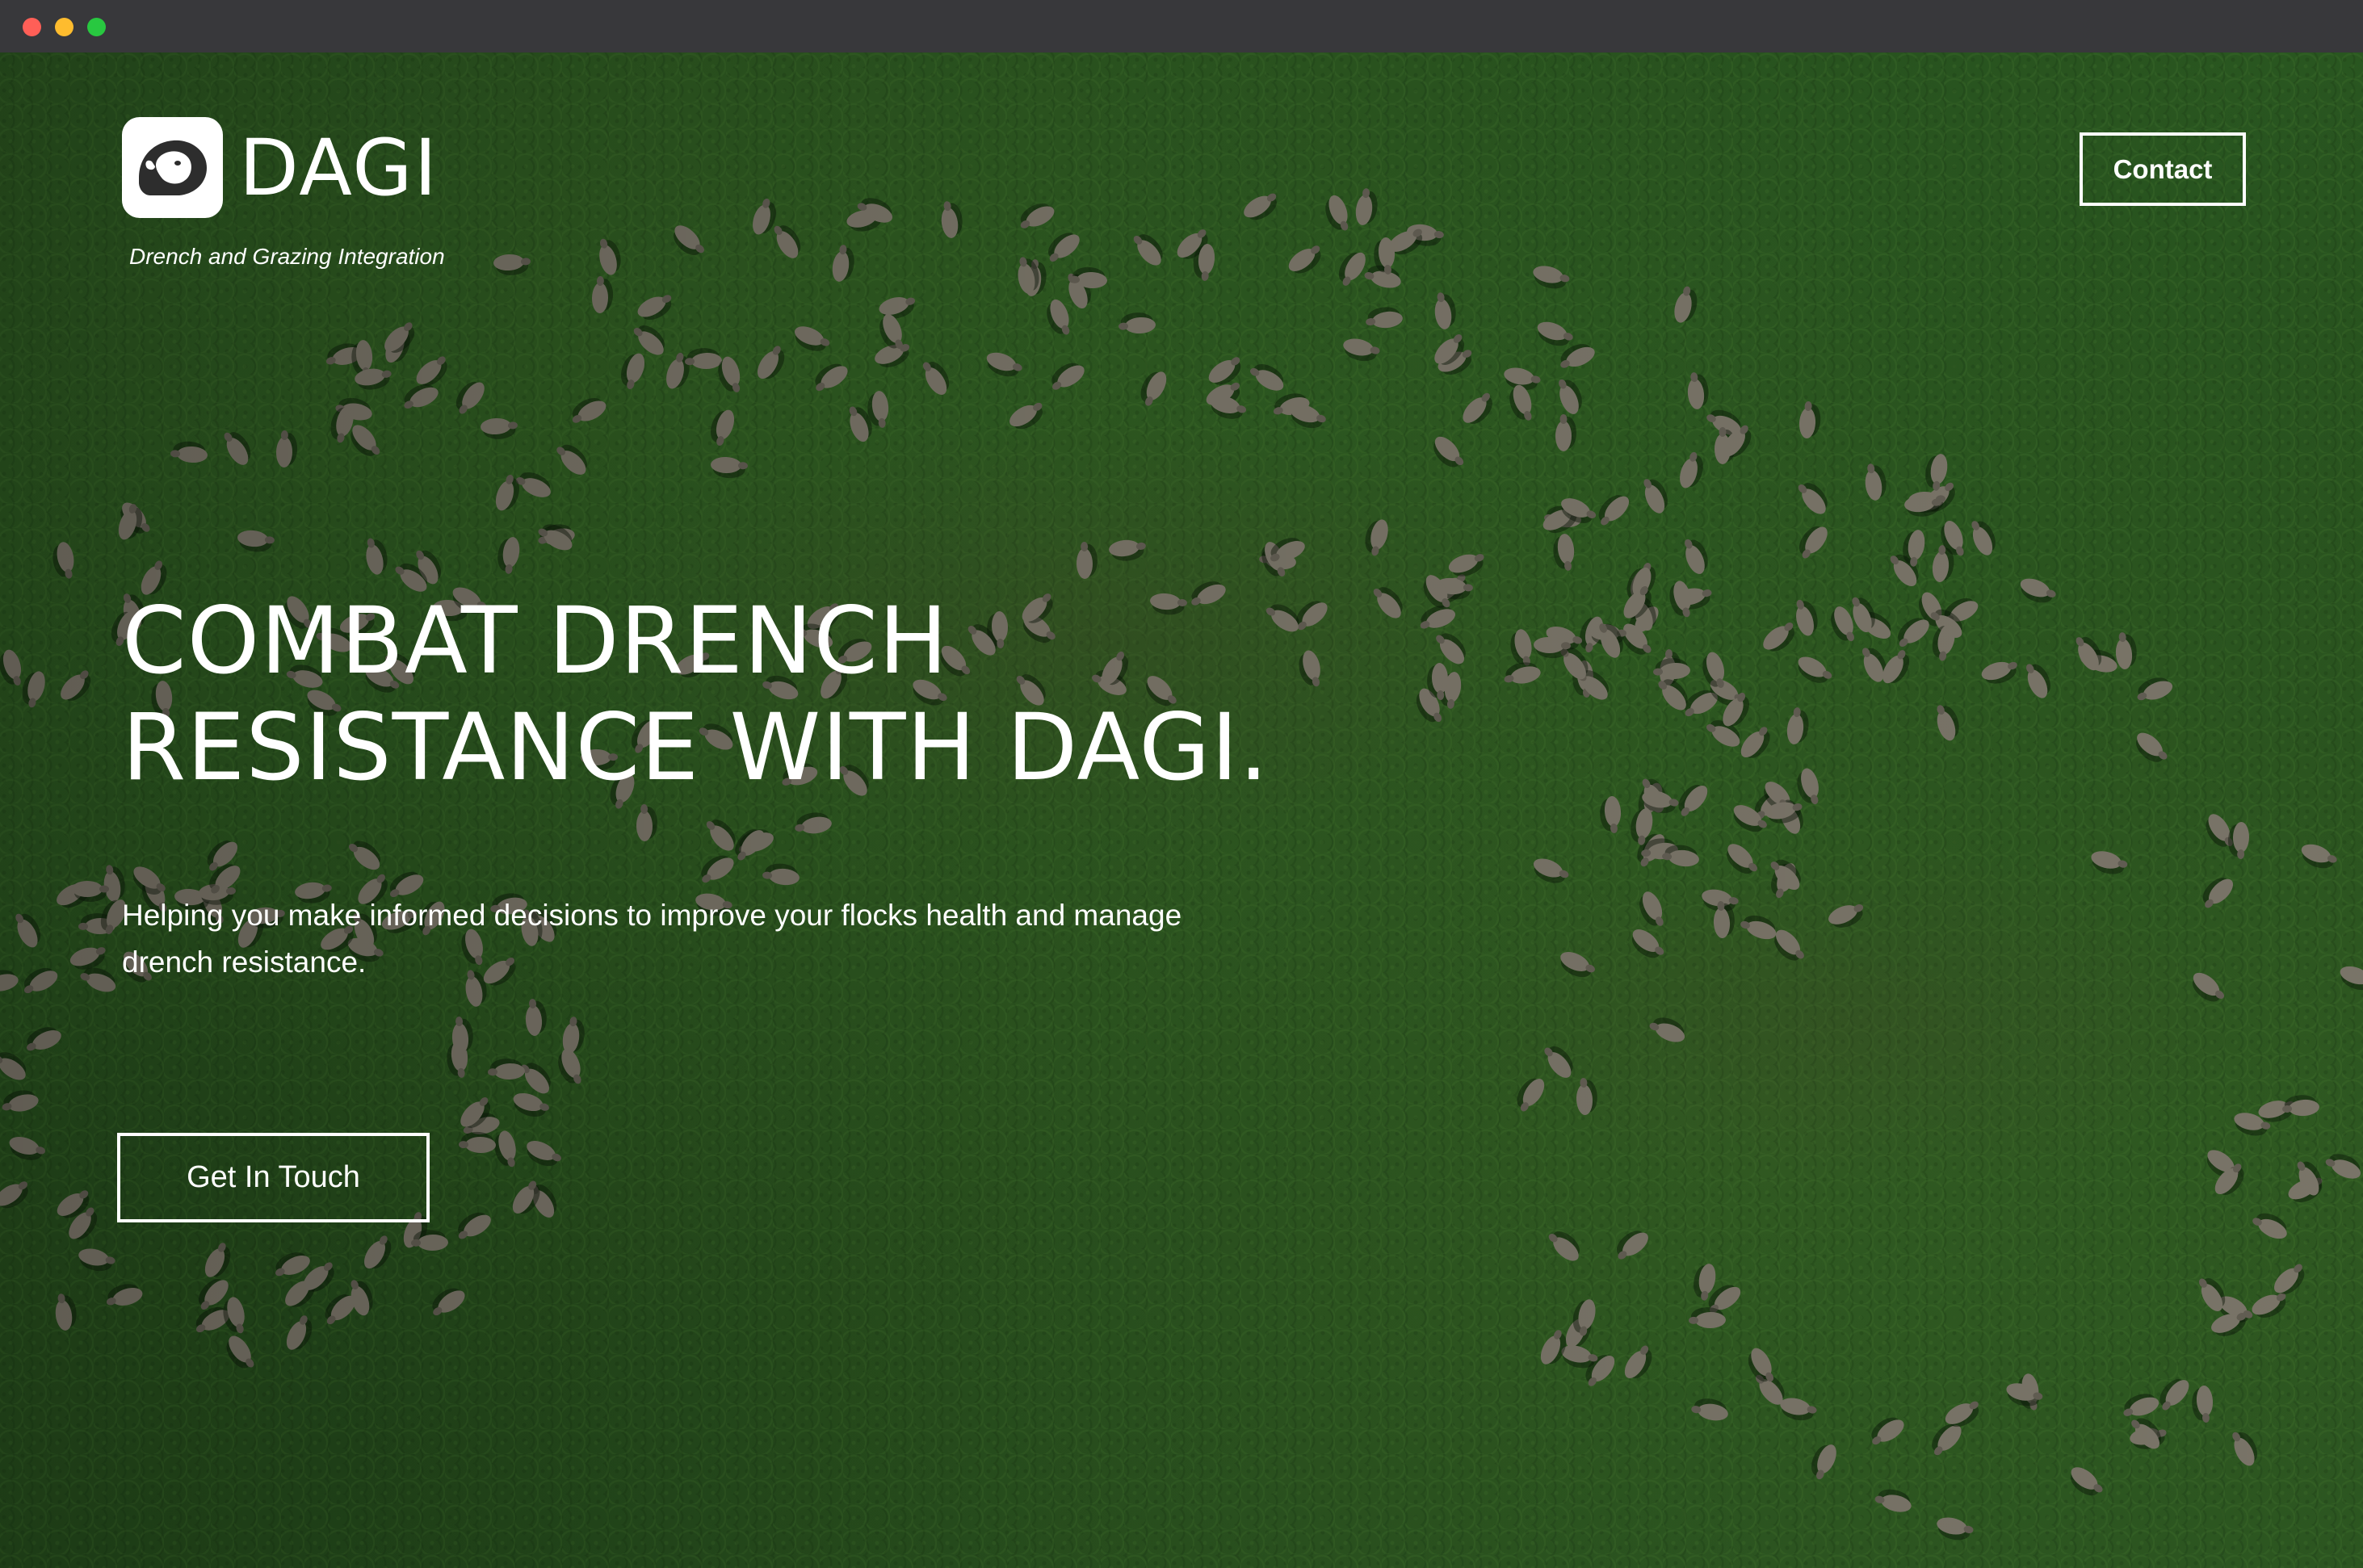  What do you see at coordinates (96, 27) in the screenshot?
I see `zoom-window-button` at bounding box center [96, 27].